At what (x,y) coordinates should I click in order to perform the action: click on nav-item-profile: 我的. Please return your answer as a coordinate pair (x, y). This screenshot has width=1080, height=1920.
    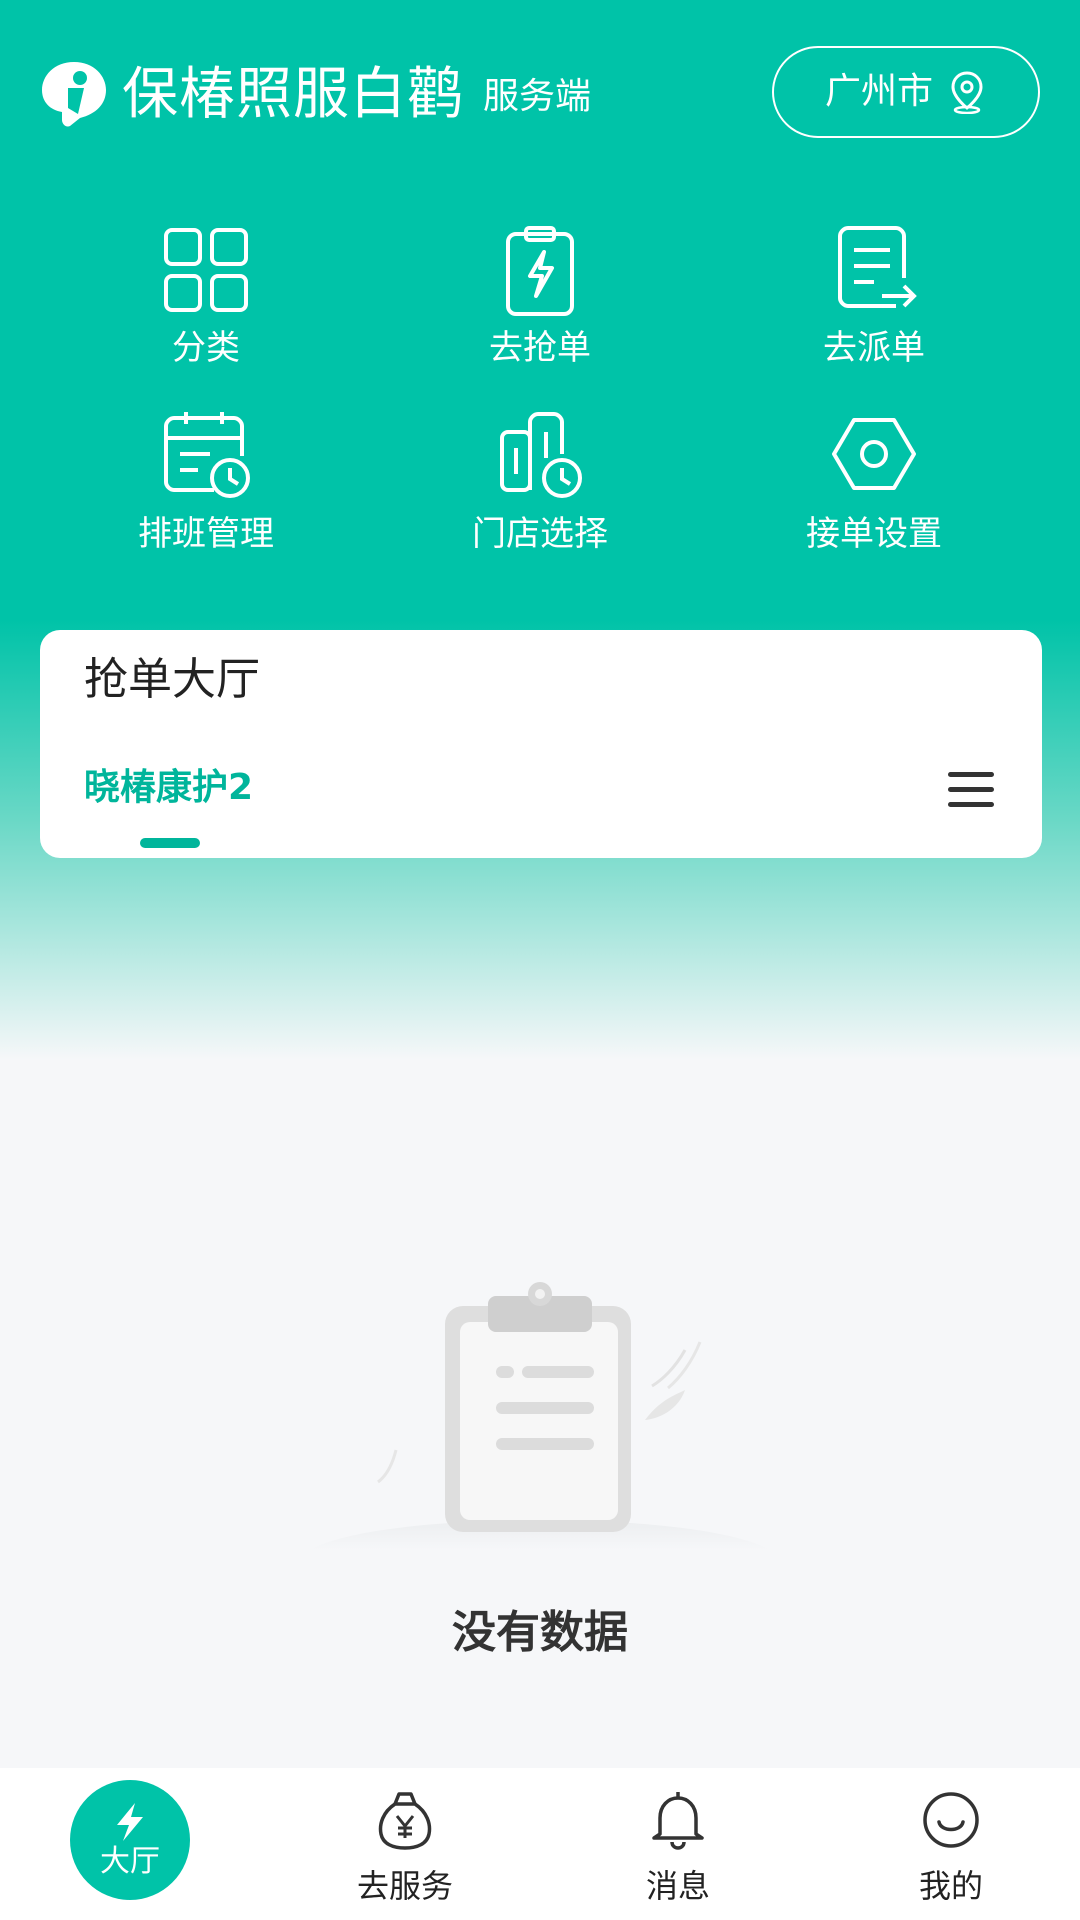
    Looking at the image, I should click on (951, 1846).